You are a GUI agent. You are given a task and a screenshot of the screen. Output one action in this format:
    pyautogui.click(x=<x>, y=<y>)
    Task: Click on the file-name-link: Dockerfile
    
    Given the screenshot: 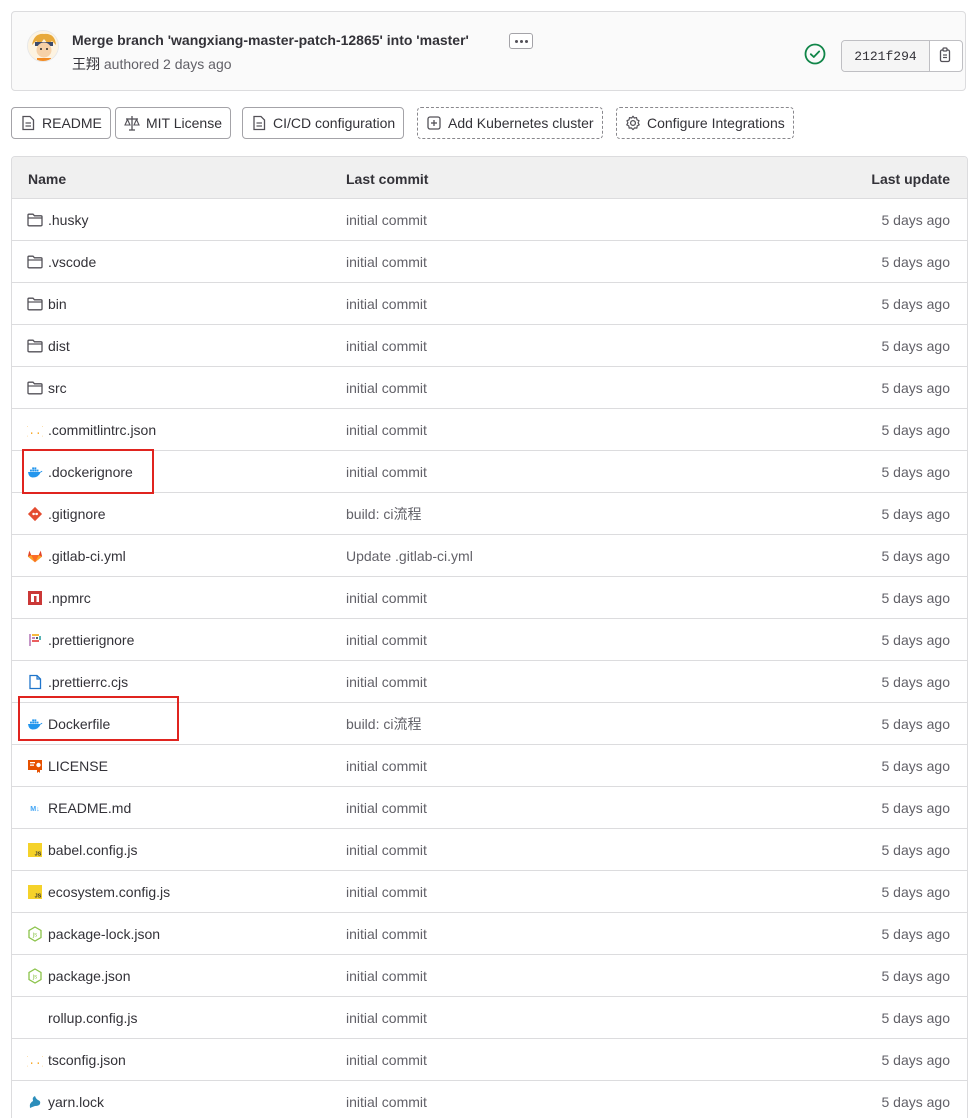 What is the action you would take?
    pyautogui.click(x=79, y=724)
    